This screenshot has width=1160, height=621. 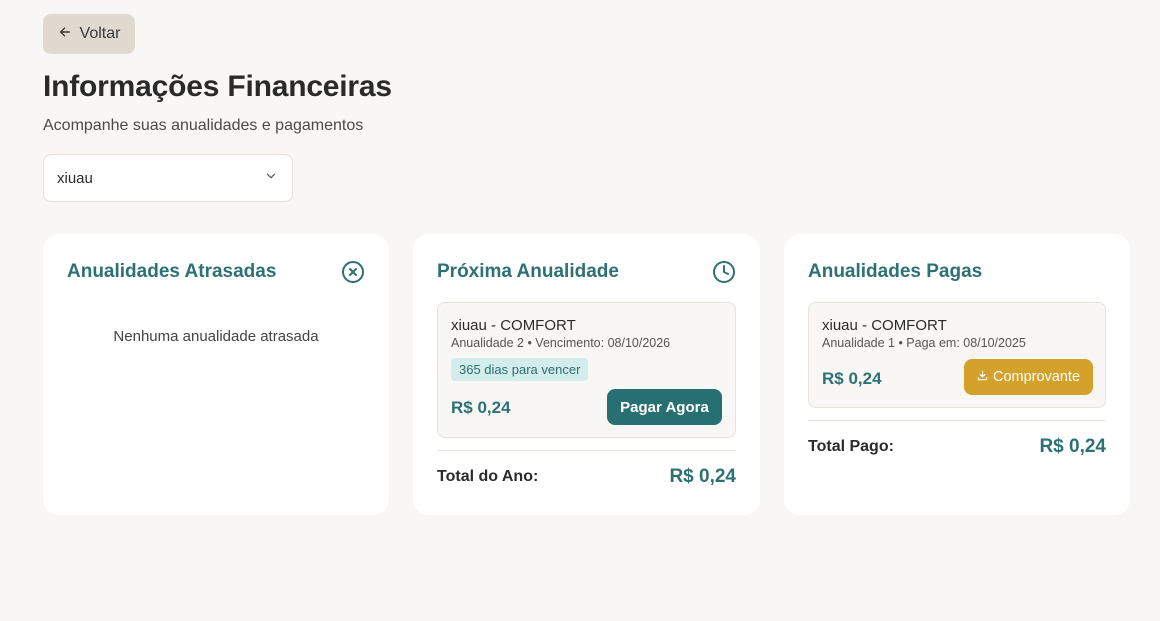 I want to click on receipt-button: Comprovante, so click(x=1028, y=377).